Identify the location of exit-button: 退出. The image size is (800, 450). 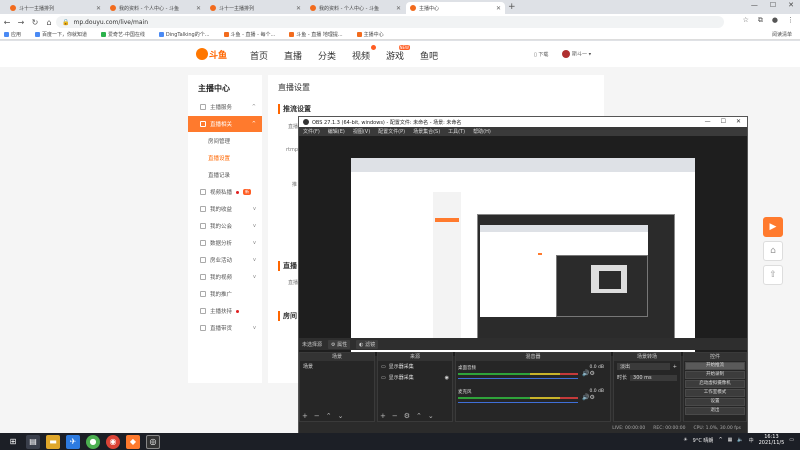
(715, 411).